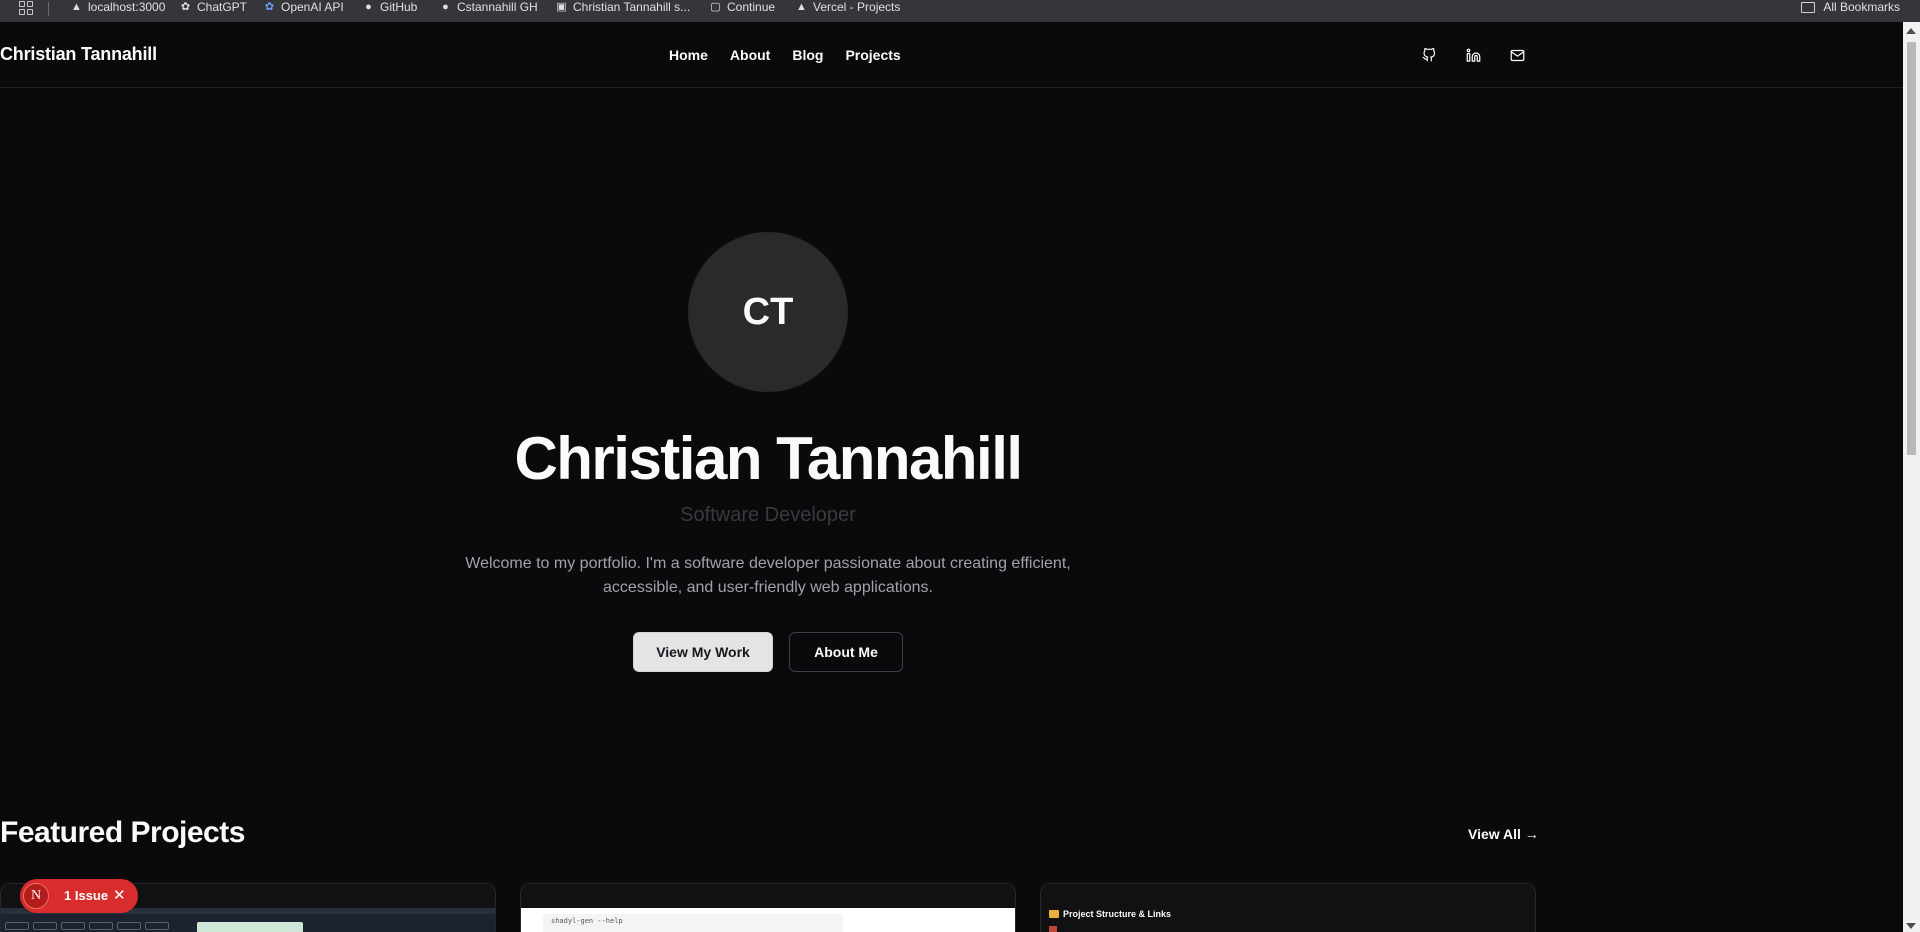  I want to click on project-card: Project Structure & Links, so click(1288, 907).